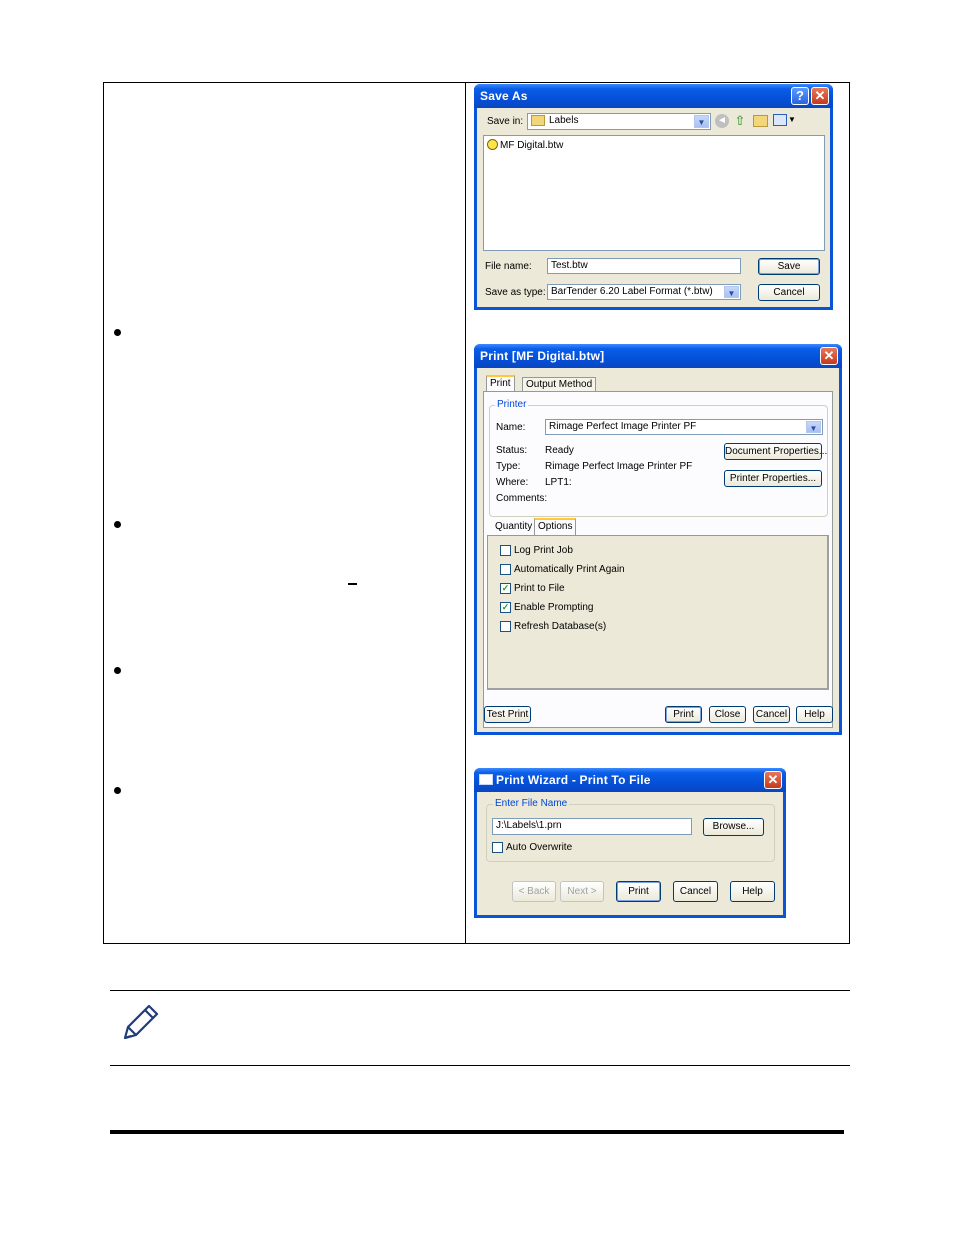  What do you see at coordinates (508, 266) in the screenshot?
I see `file-name-label: File name:` at bounding box center [508, 266].